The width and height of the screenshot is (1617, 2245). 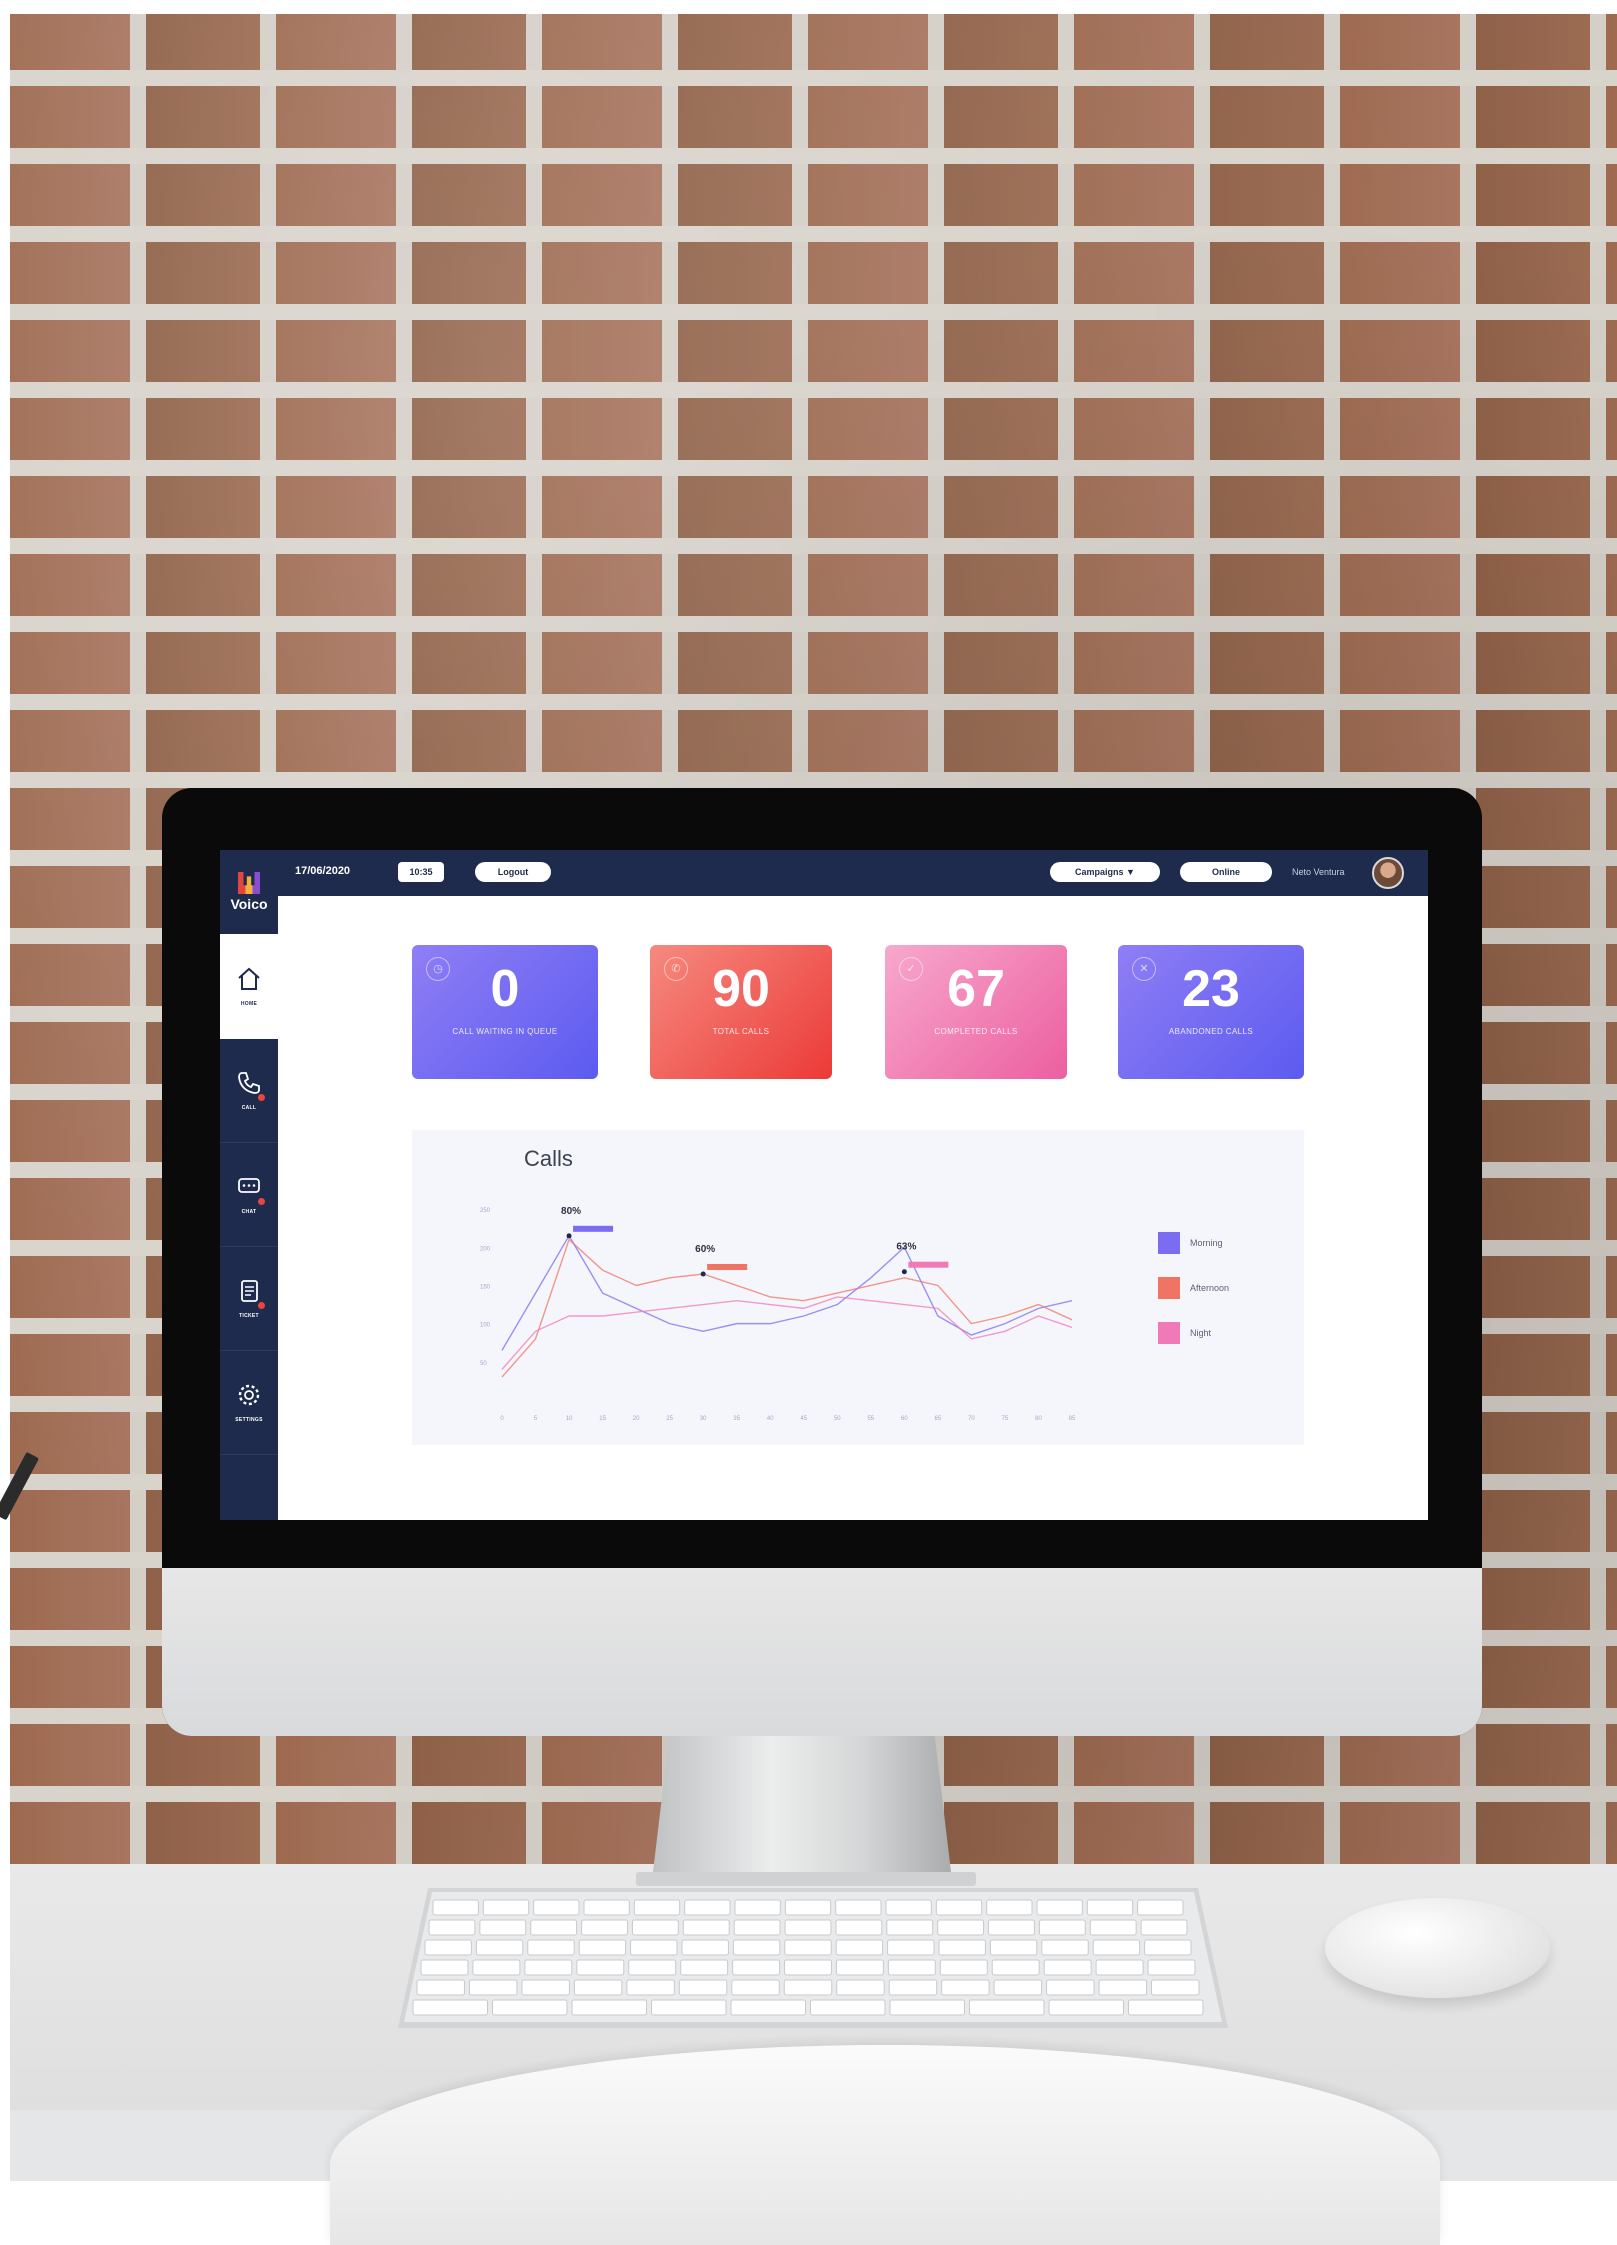 I want to click on sidebar-item-settings: SETTINGS, so click(x=249, y=1402).